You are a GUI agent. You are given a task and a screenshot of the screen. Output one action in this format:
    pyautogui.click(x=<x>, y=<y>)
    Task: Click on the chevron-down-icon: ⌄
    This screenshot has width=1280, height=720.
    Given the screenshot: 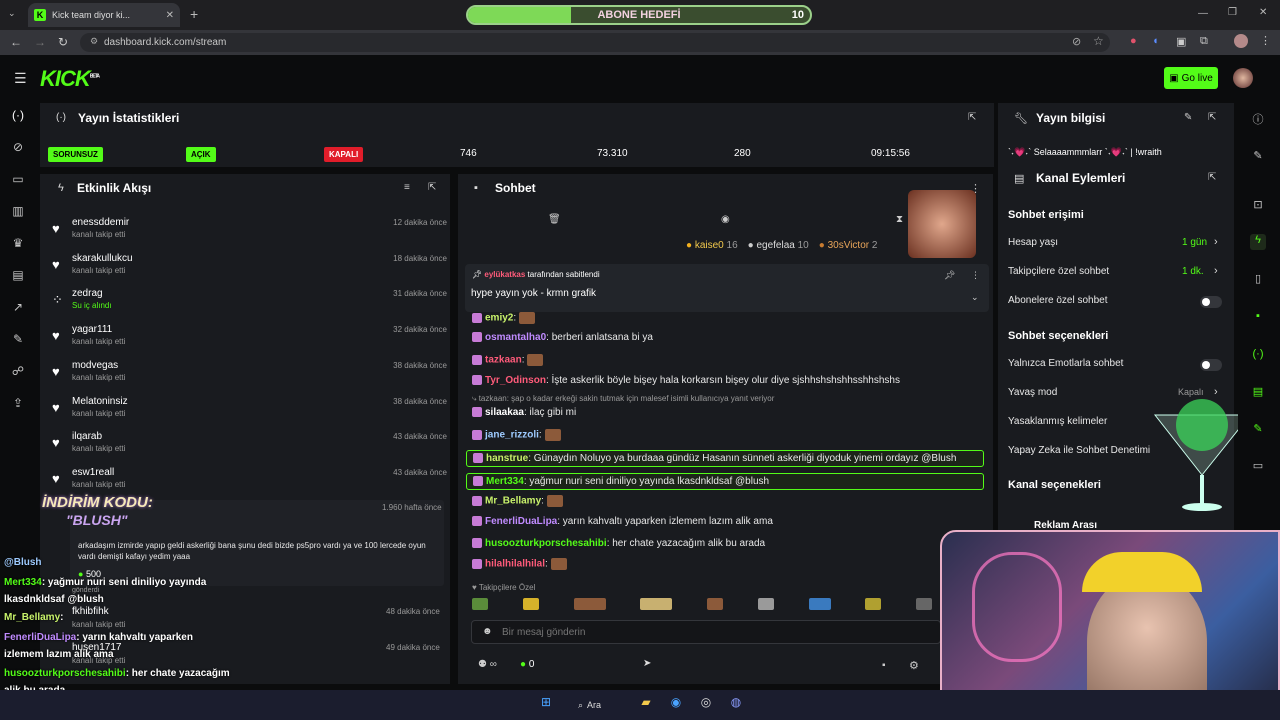 What is the action you would take?
    pyautogui.click(x=975, y=297)
    